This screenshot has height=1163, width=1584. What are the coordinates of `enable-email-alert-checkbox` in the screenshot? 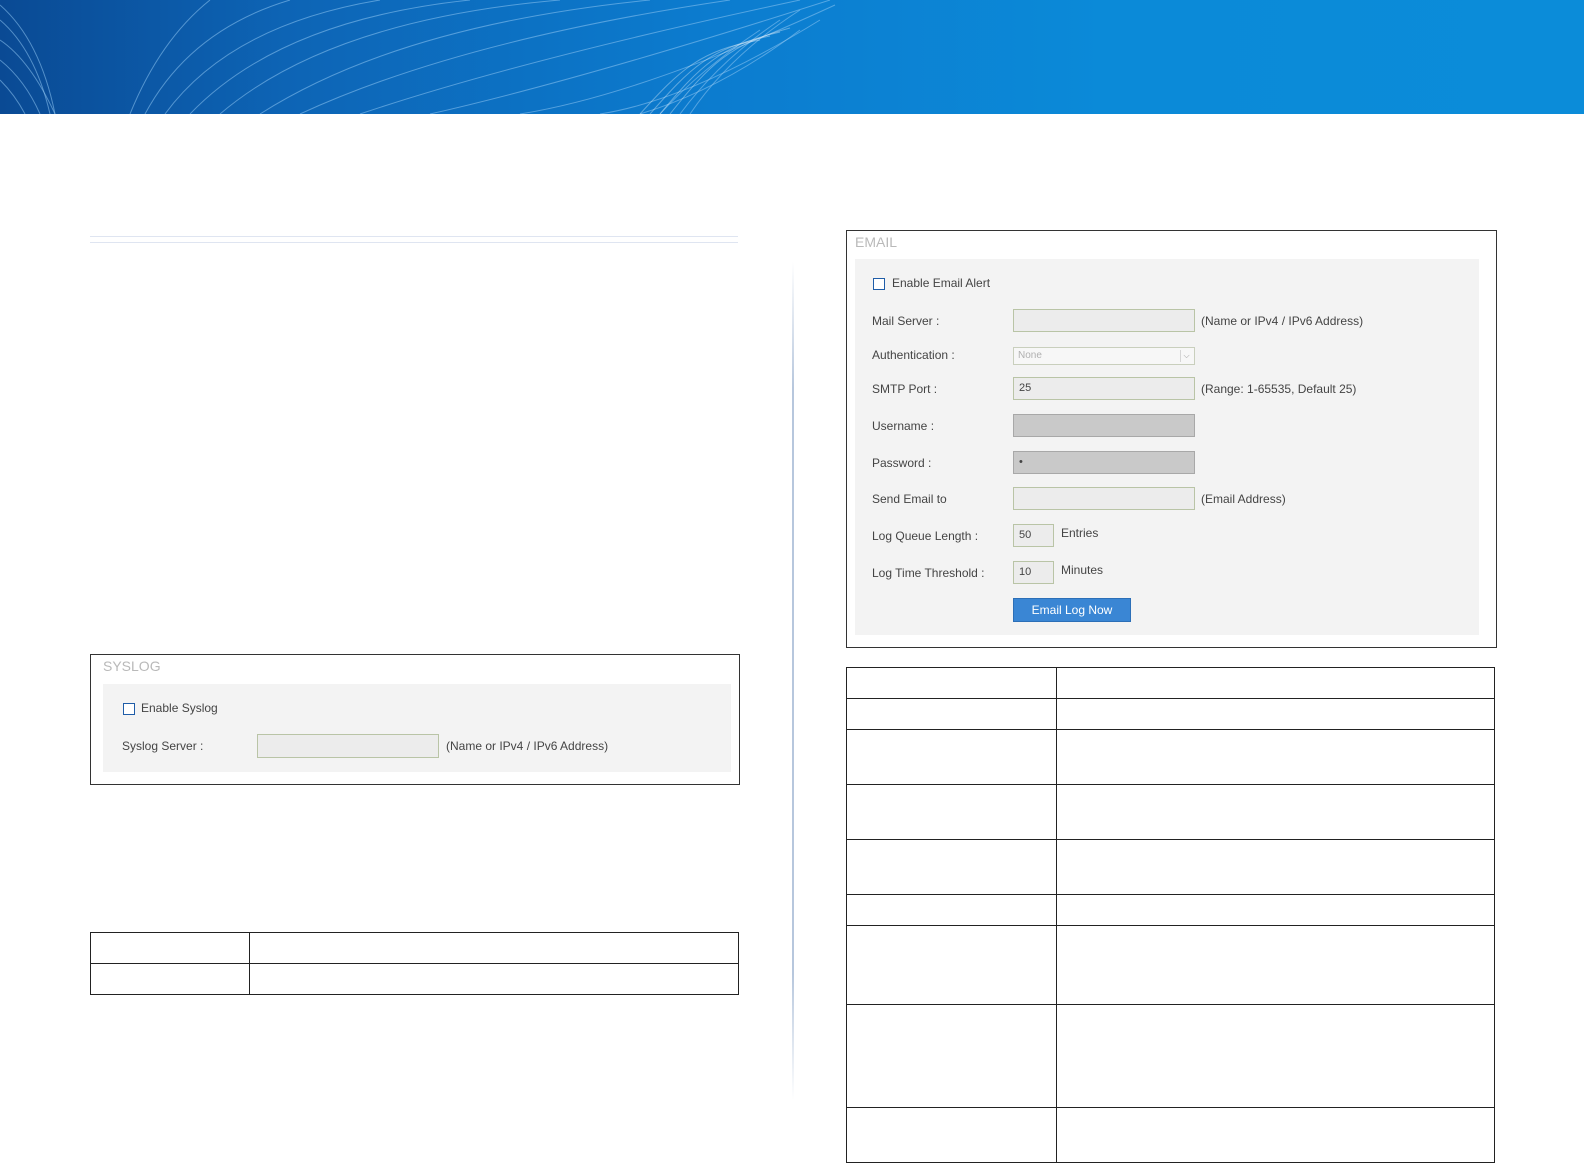 It's located at (879, 284).